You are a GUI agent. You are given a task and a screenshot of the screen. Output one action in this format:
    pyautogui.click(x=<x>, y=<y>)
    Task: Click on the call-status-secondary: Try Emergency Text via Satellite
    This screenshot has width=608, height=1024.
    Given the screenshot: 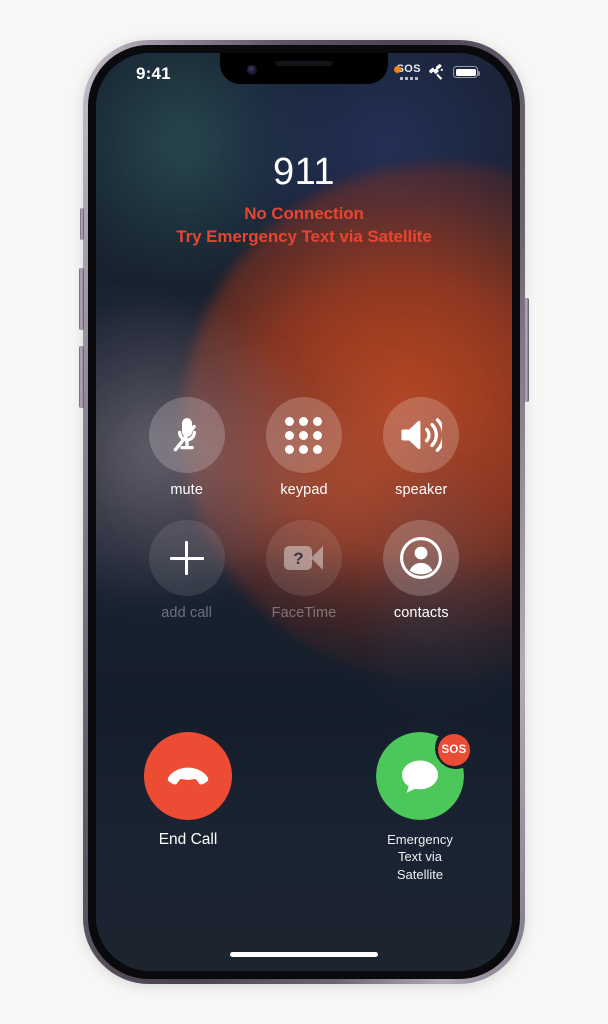 What is the action you would take?
    pyautogui.click(x=304, y=236)
    